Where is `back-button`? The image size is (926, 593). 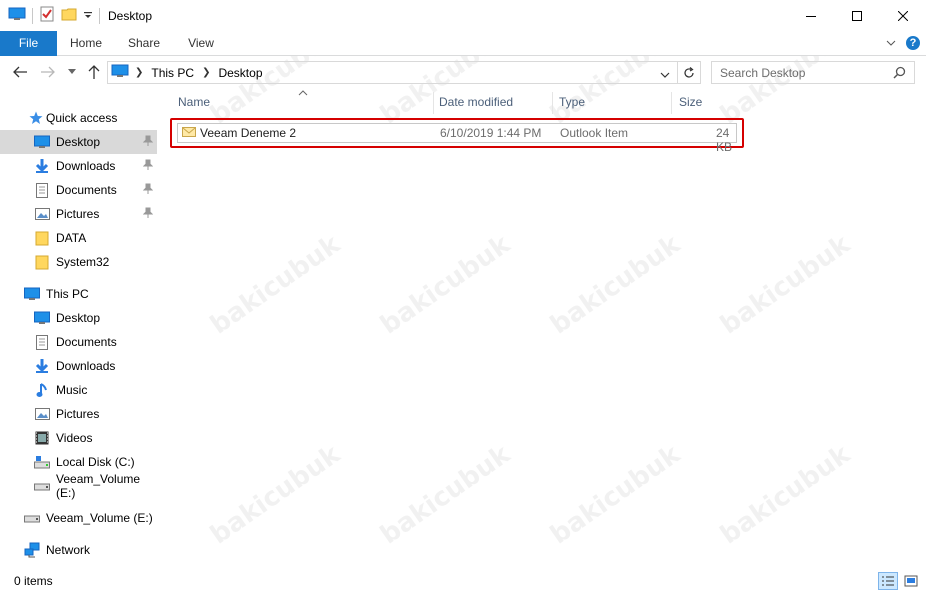 back-button is located at coordinates (20, 72).